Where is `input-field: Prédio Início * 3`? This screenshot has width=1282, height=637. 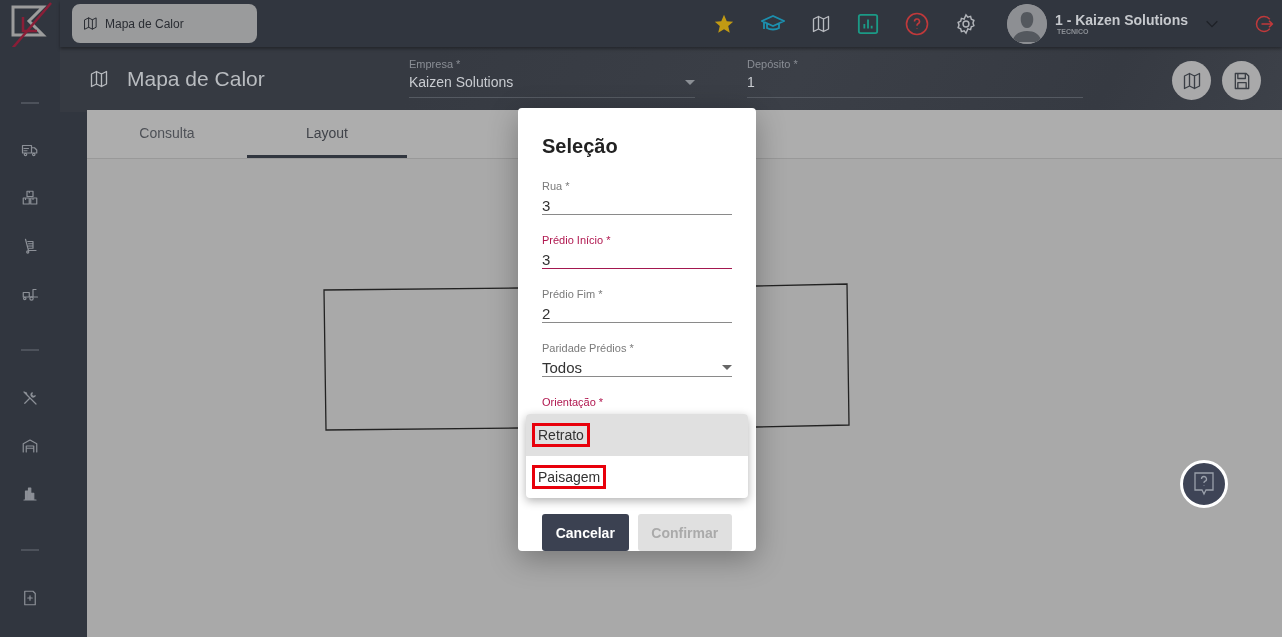
input-field: Prédio Início * 3 is located at coordinates (637, 251).